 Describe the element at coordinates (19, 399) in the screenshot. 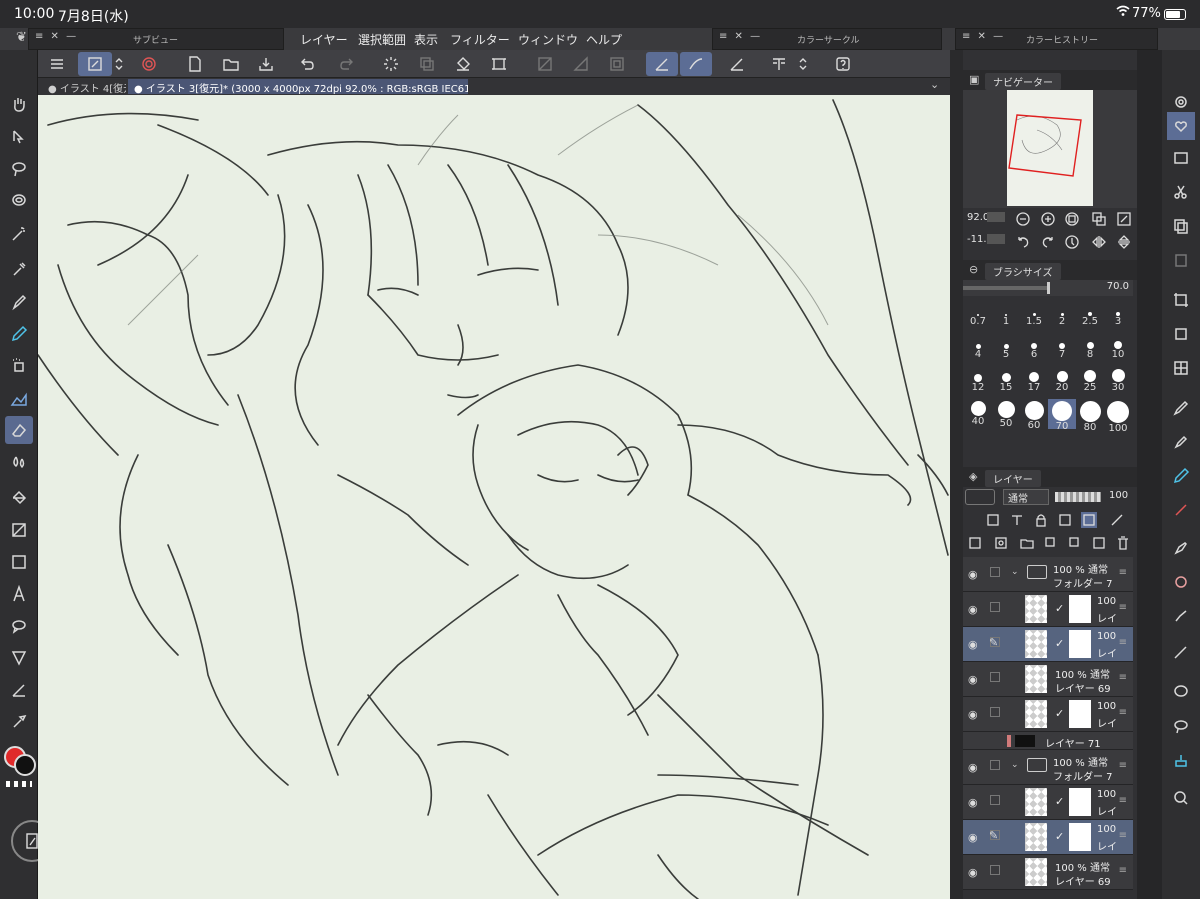

I see `decoration-icon` at that location.